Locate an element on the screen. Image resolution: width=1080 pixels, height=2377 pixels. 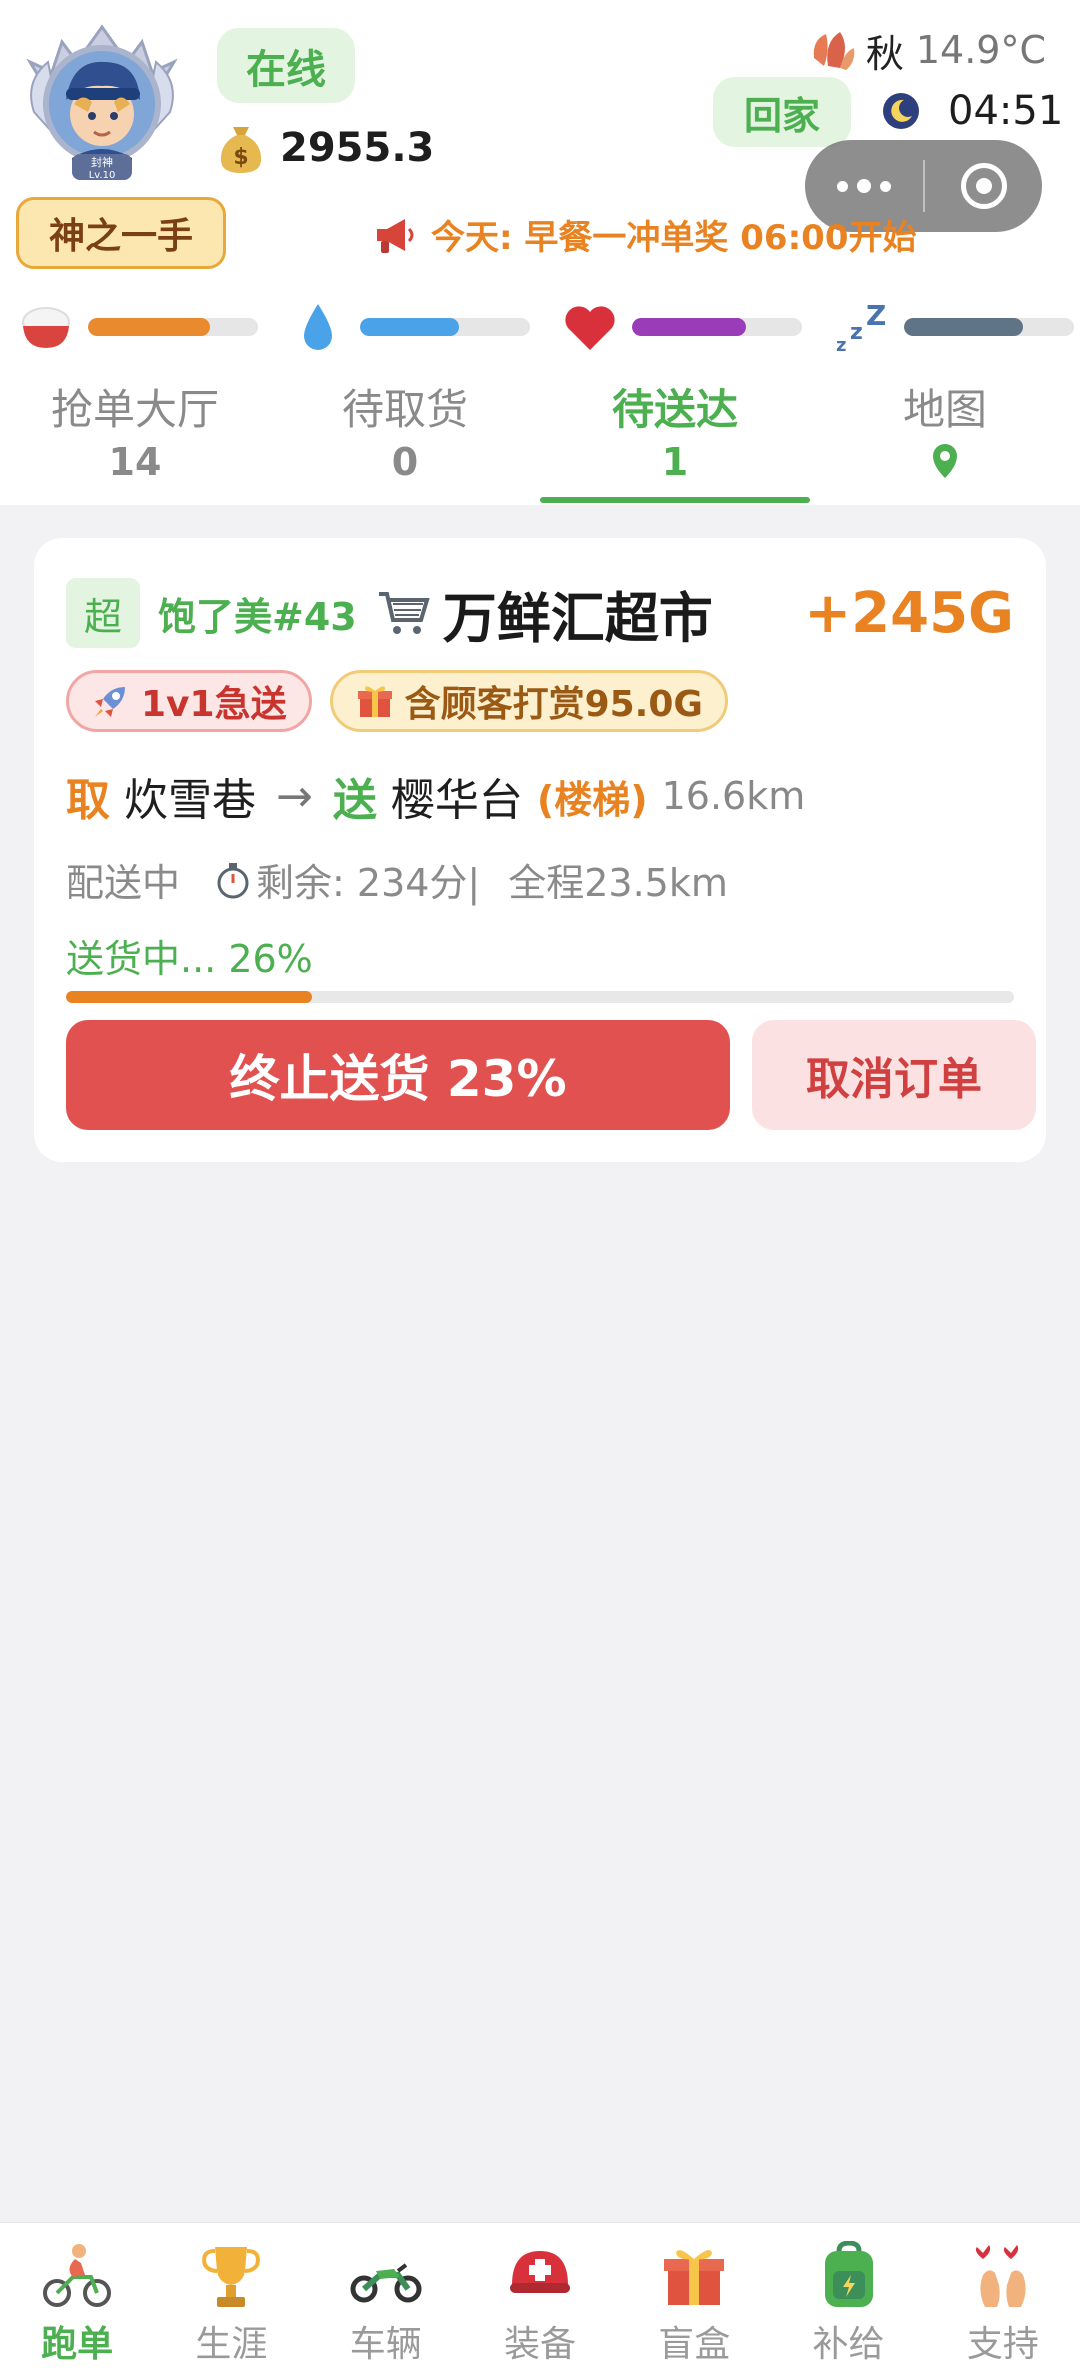
active-tab-indicator is located at coordinates (675, 500).